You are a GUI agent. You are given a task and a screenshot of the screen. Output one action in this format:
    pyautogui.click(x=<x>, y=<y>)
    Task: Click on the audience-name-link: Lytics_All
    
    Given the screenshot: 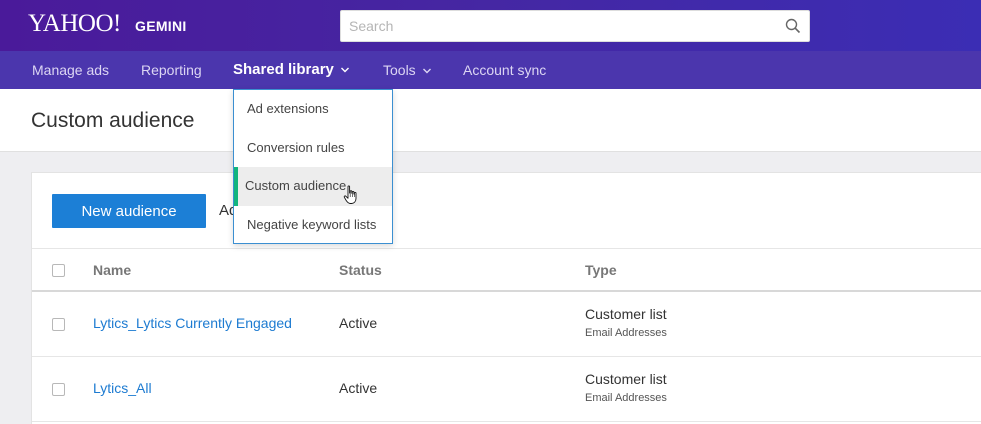 What is the action you would take?
    pyautogui.click(x=122, y=388)
    